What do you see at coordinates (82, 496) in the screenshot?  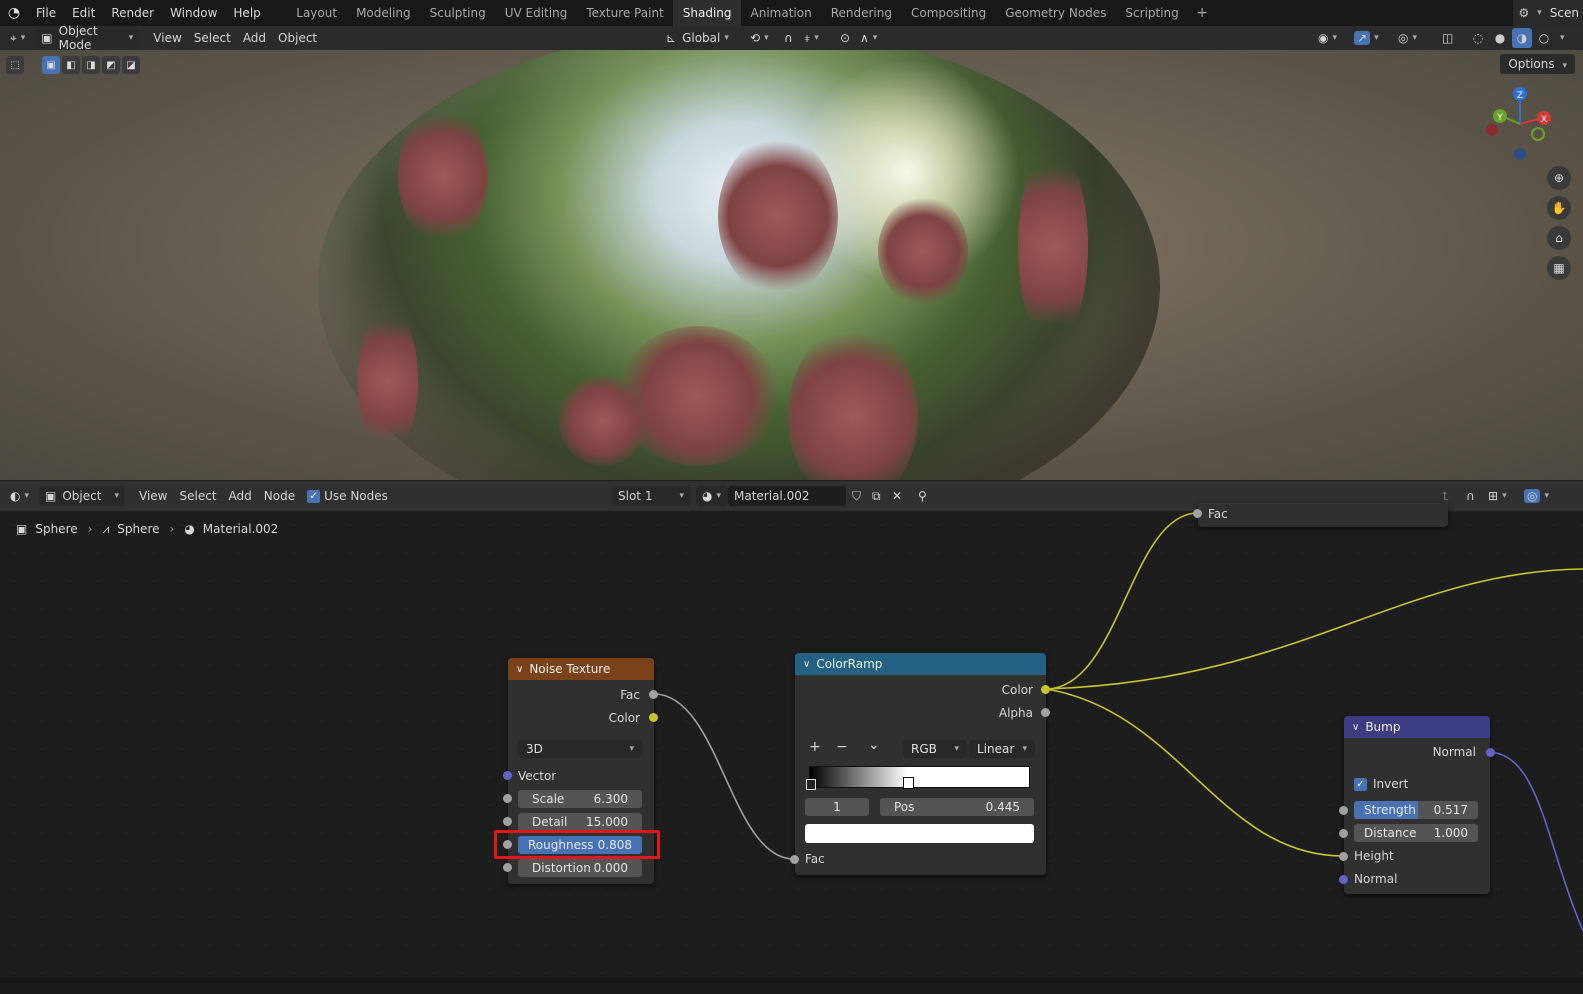 I see `shader-type-dropdown: ▣ Object ▾` at bounding box center [82, 496].